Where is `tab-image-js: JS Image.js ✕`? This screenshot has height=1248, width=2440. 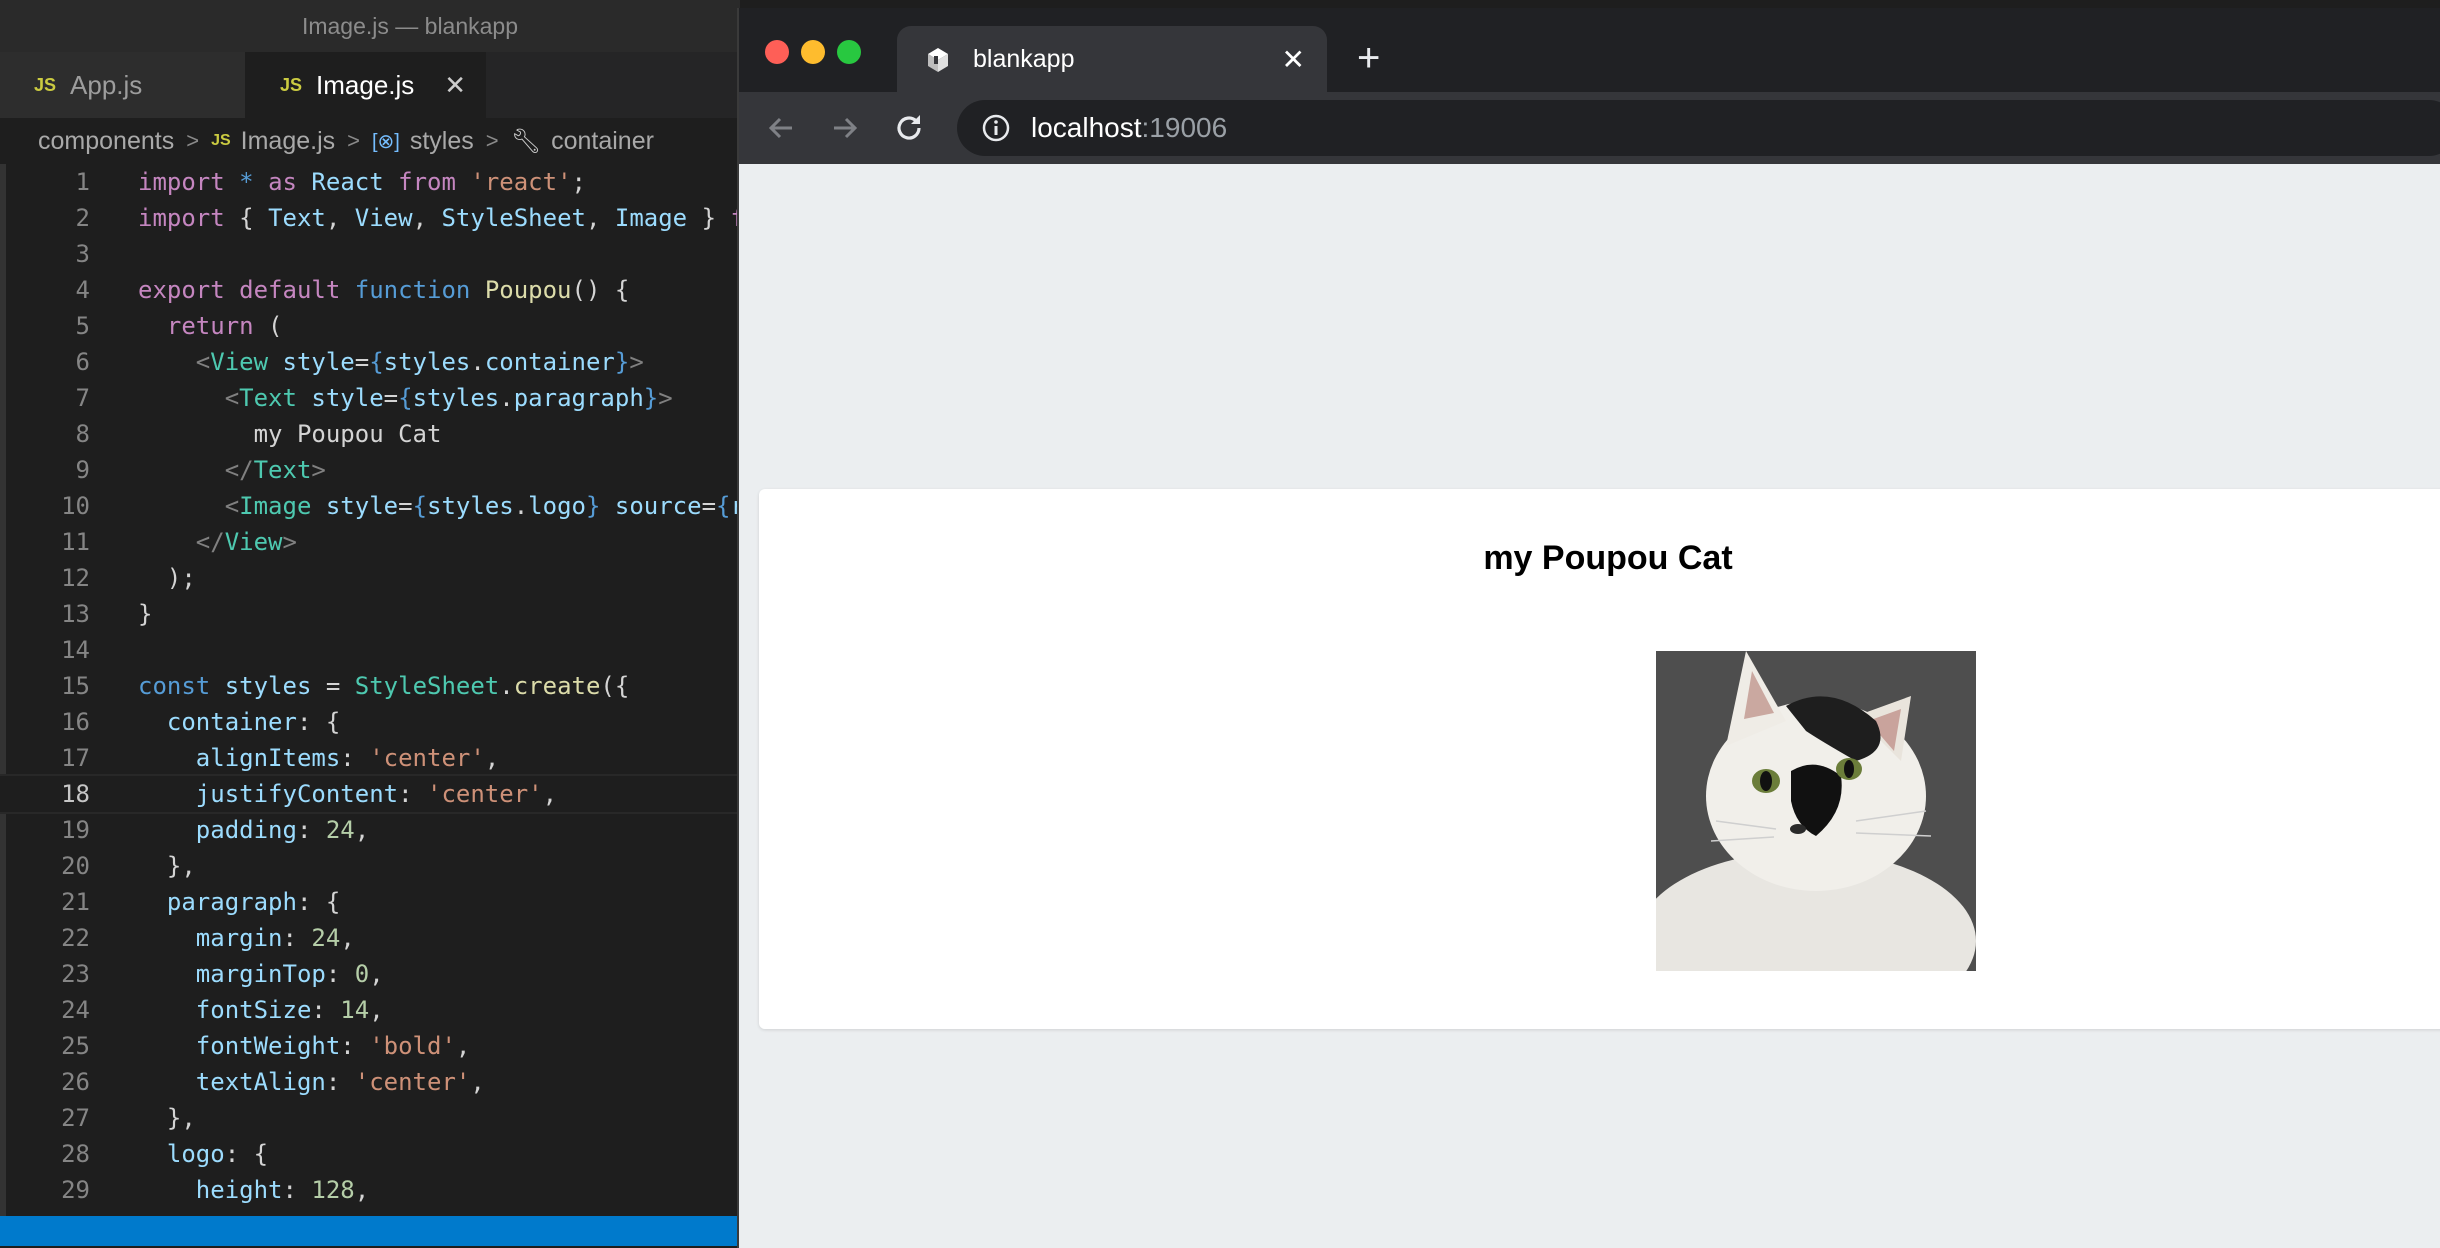
tab-image-js: JS Image.js ✕ is located at coordinates (366, 85).